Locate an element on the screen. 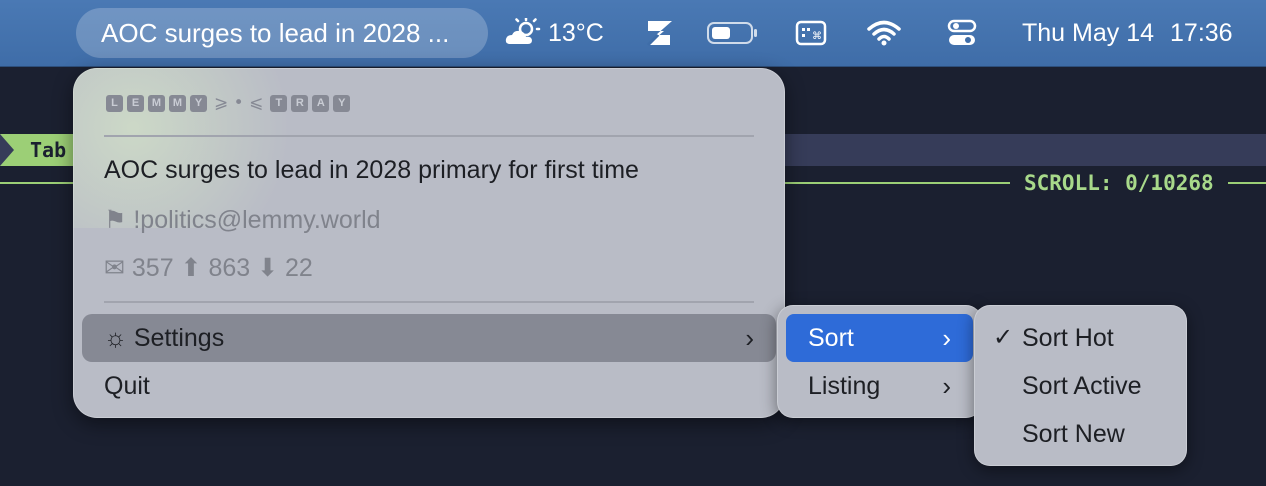 The width and height of the screenshot is (1266, 486). terminal-scroll-status: SCROLL: 0/10268 is located at coordinates (1119, 183).